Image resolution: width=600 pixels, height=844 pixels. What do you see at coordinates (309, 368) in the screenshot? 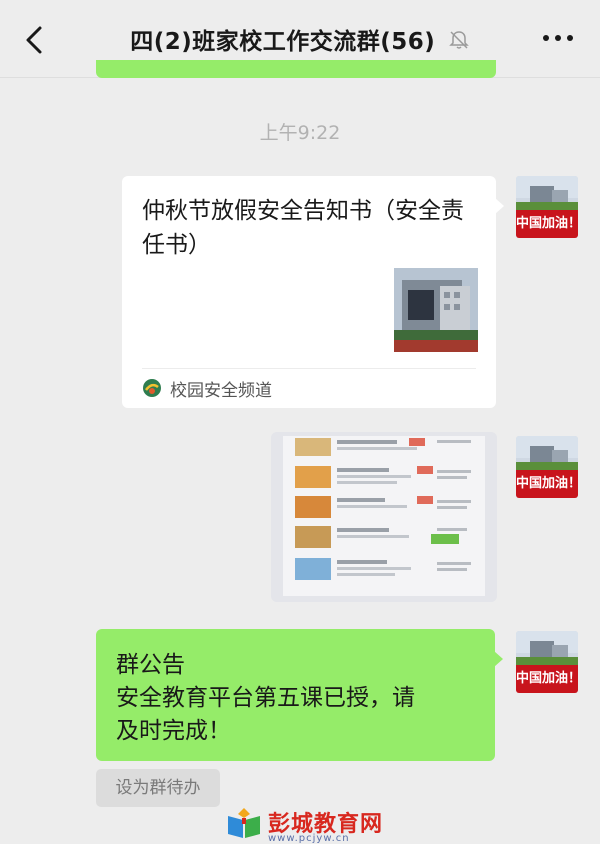
I see `link-card-divider` at bounding box center [309, 368].